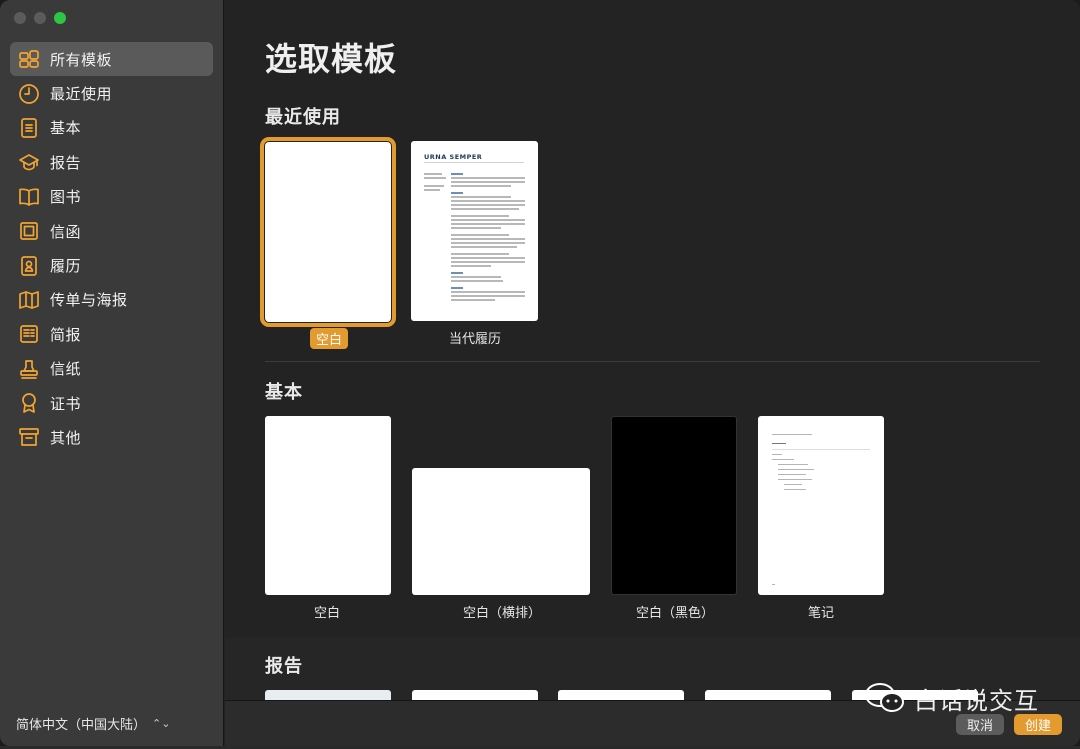 This screenshot has height=749, width=1080. What do you see at coordinates (111, 265) in the screenshot?
I see `sidebar-item-resumes: 履历` at bounding box center [111, 265].